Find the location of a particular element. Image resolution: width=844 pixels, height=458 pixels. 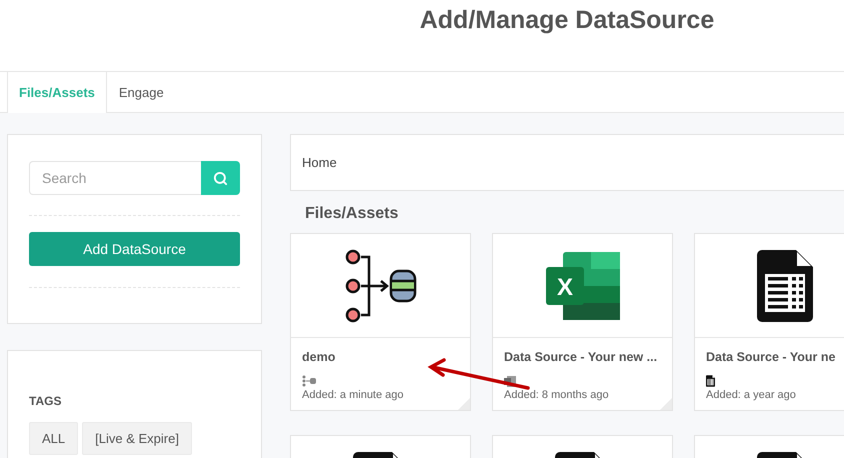

tag-chip: ALL is located at coordinates (53, 438).